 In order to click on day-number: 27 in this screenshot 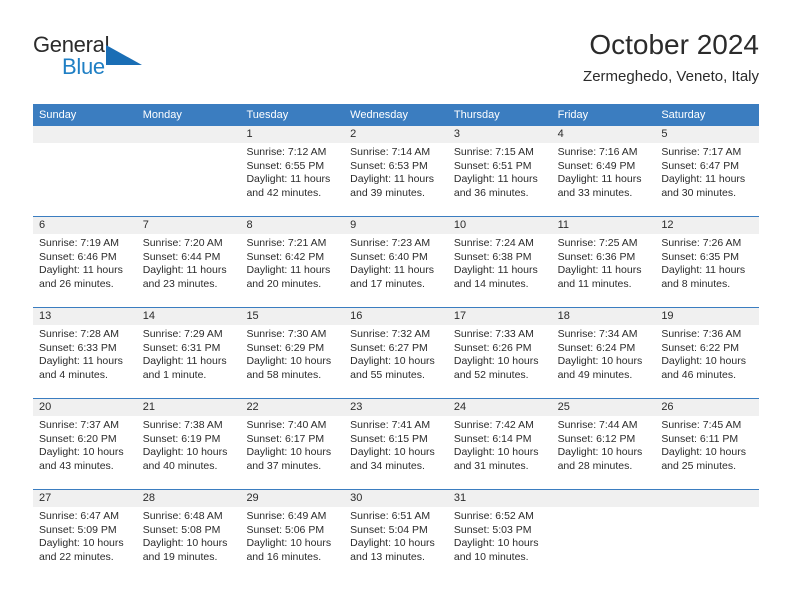, I will do `click(45, 498)`.